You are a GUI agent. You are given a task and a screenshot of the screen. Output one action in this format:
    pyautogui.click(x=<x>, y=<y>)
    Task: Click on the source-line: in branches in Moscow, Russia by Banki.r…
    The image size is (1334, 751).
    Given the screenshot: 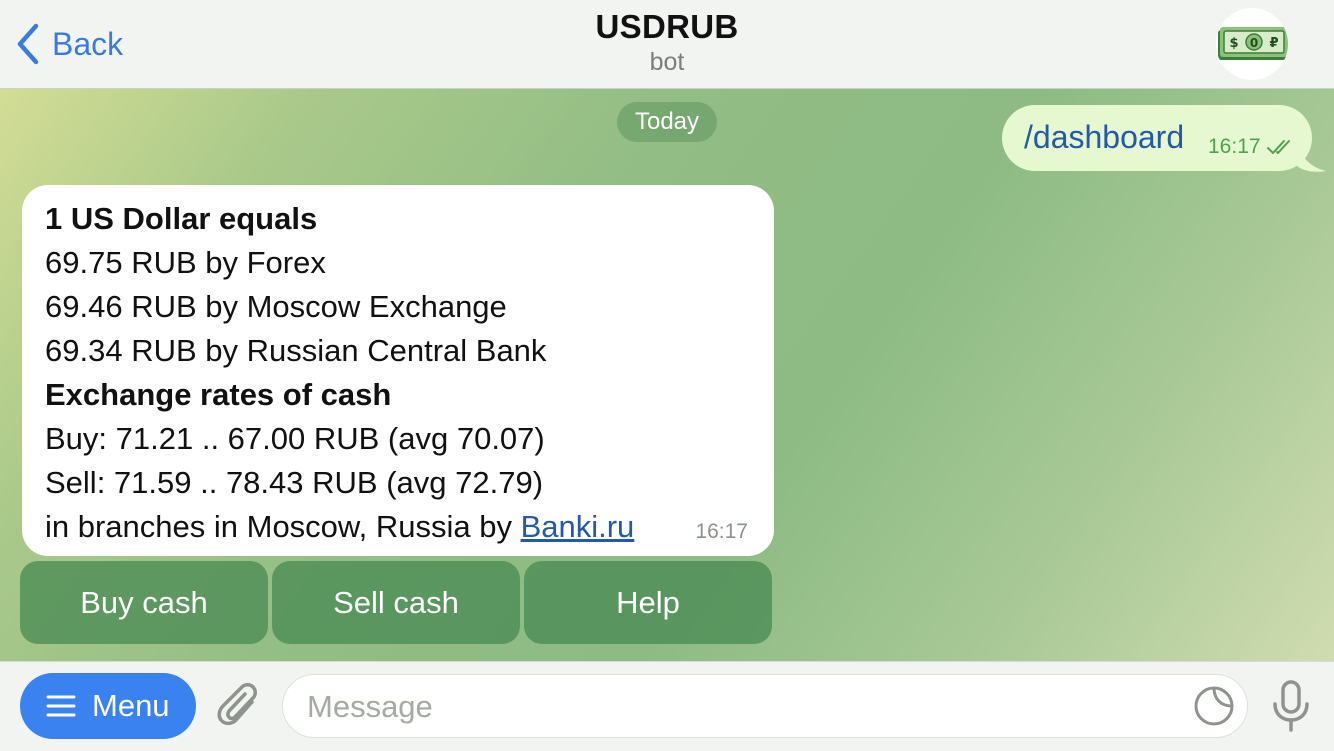 What is the action you would take?
    pyautogui.click(x=399, y=527)
    